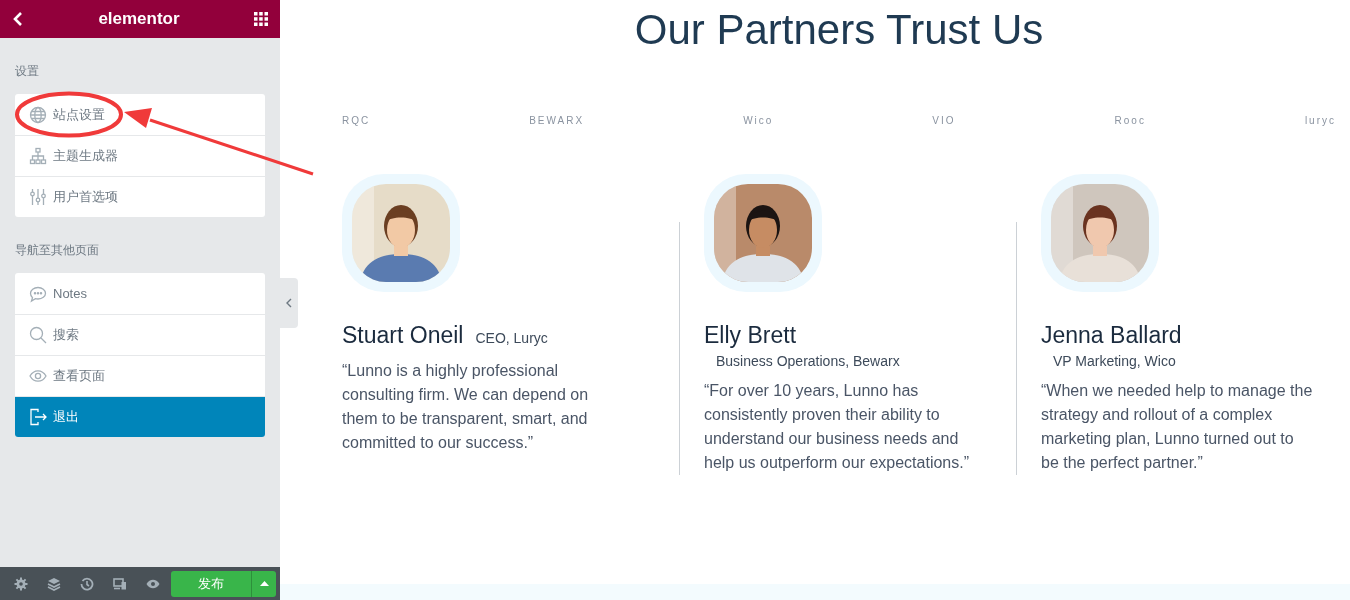 The width and height of the screenshot is (1350, 600). I want to click on testimonial-quote: “For over 10 years, Lunno has consistently proven their ability to understand our business needs and help us outperform our expectations.”, so click(837, 426).